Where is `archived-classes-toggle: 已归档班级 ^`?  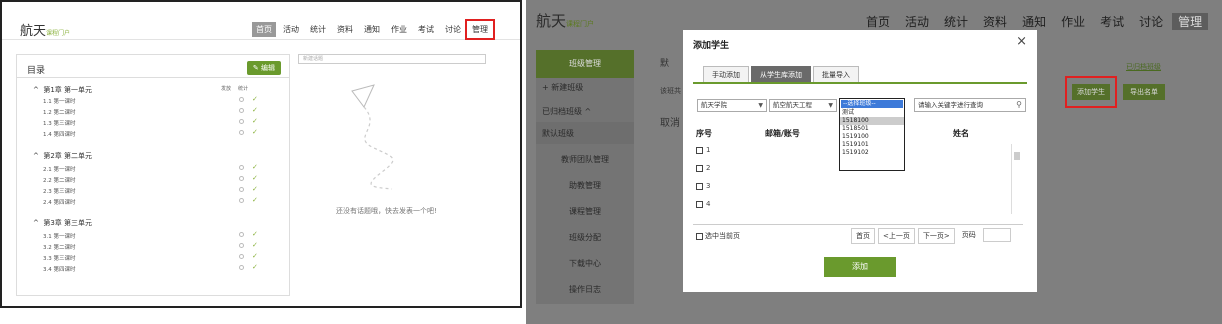 archived-classes-toggle: 已归档班级 ^ is located at coordinates (566, 111).